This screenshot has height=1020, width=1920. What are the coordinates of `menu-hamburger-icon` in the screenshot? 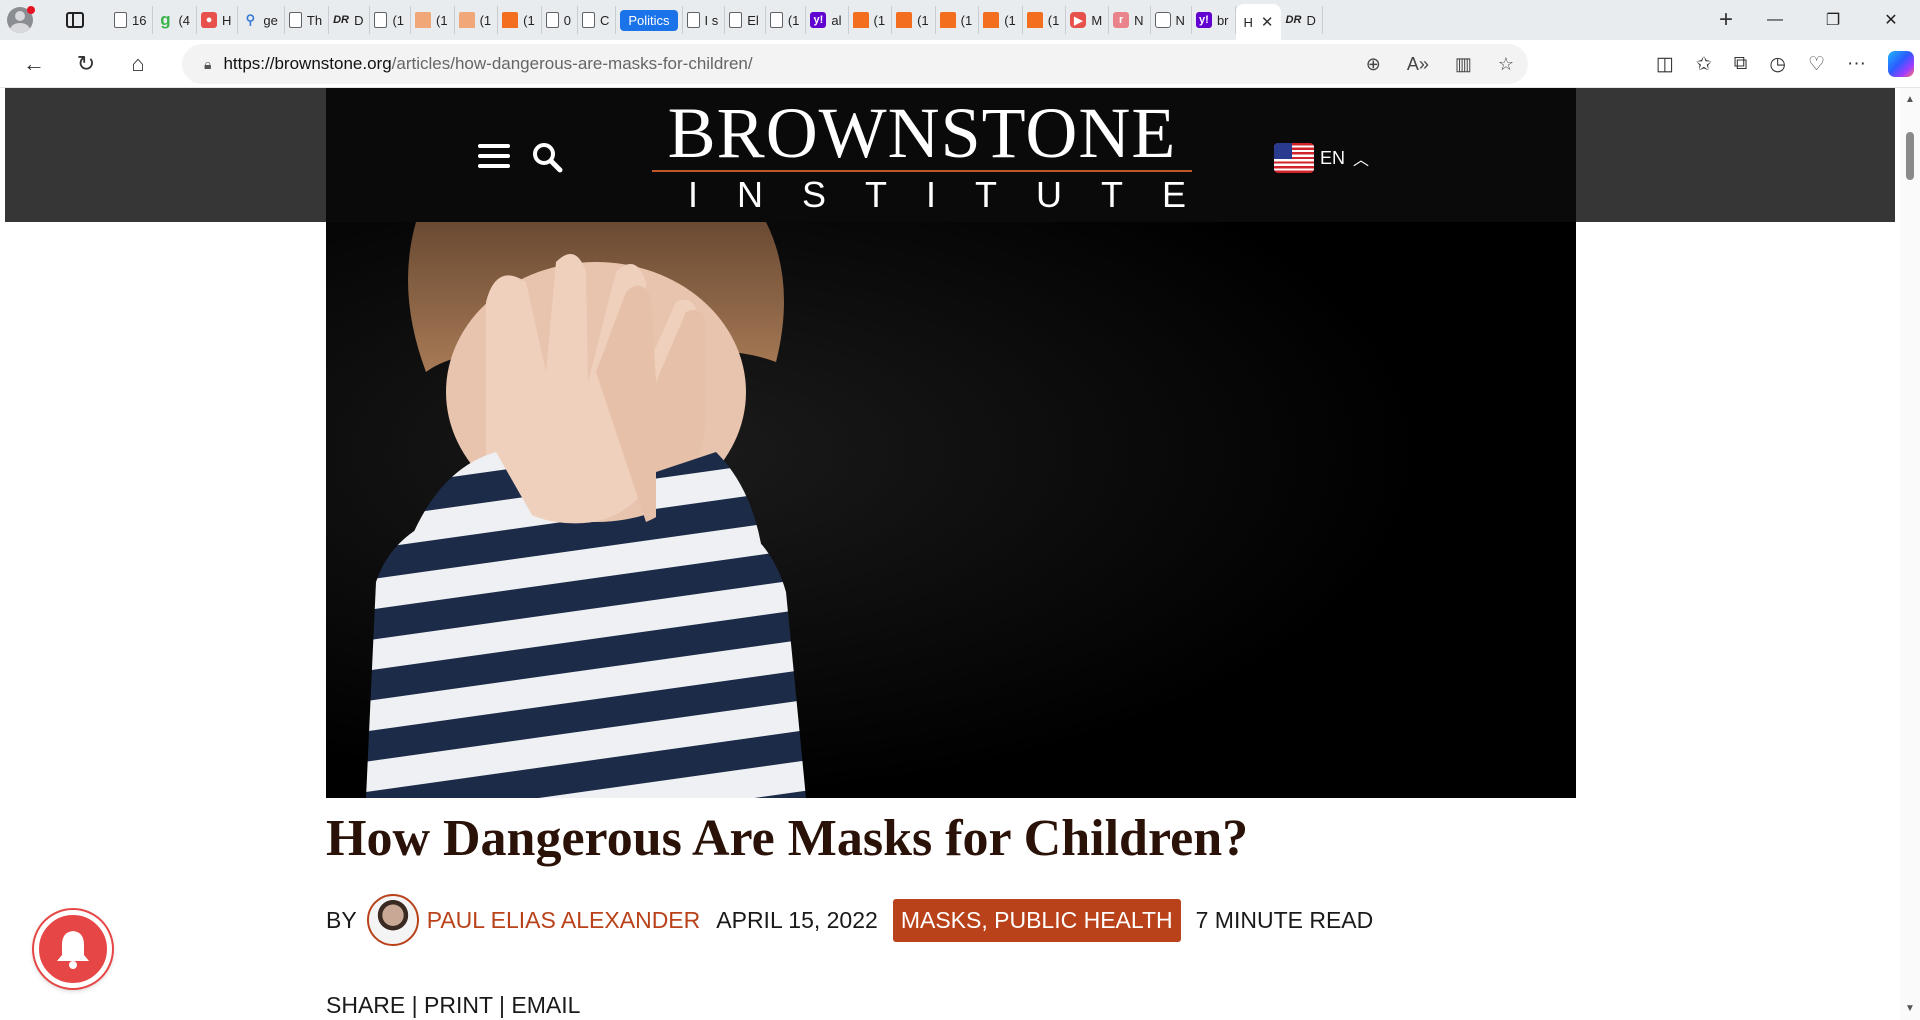 It's located at (494, 156).